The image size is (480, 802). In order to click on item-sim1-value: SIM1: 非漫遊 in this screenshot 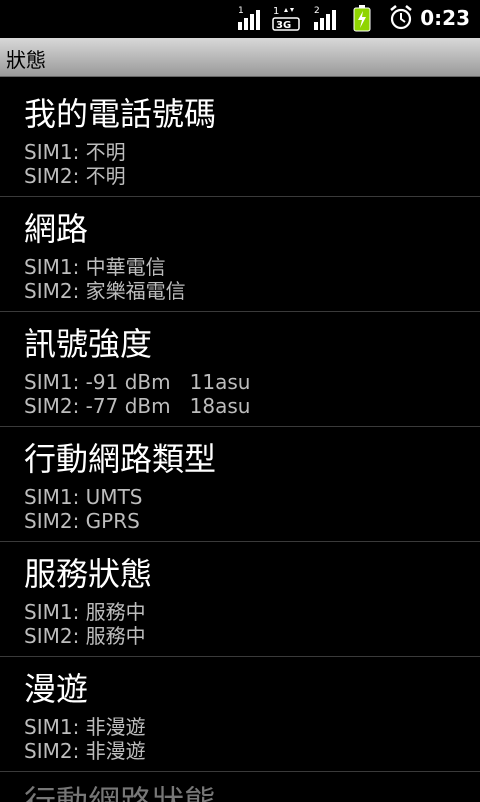, I will do `click(85, 727)`.